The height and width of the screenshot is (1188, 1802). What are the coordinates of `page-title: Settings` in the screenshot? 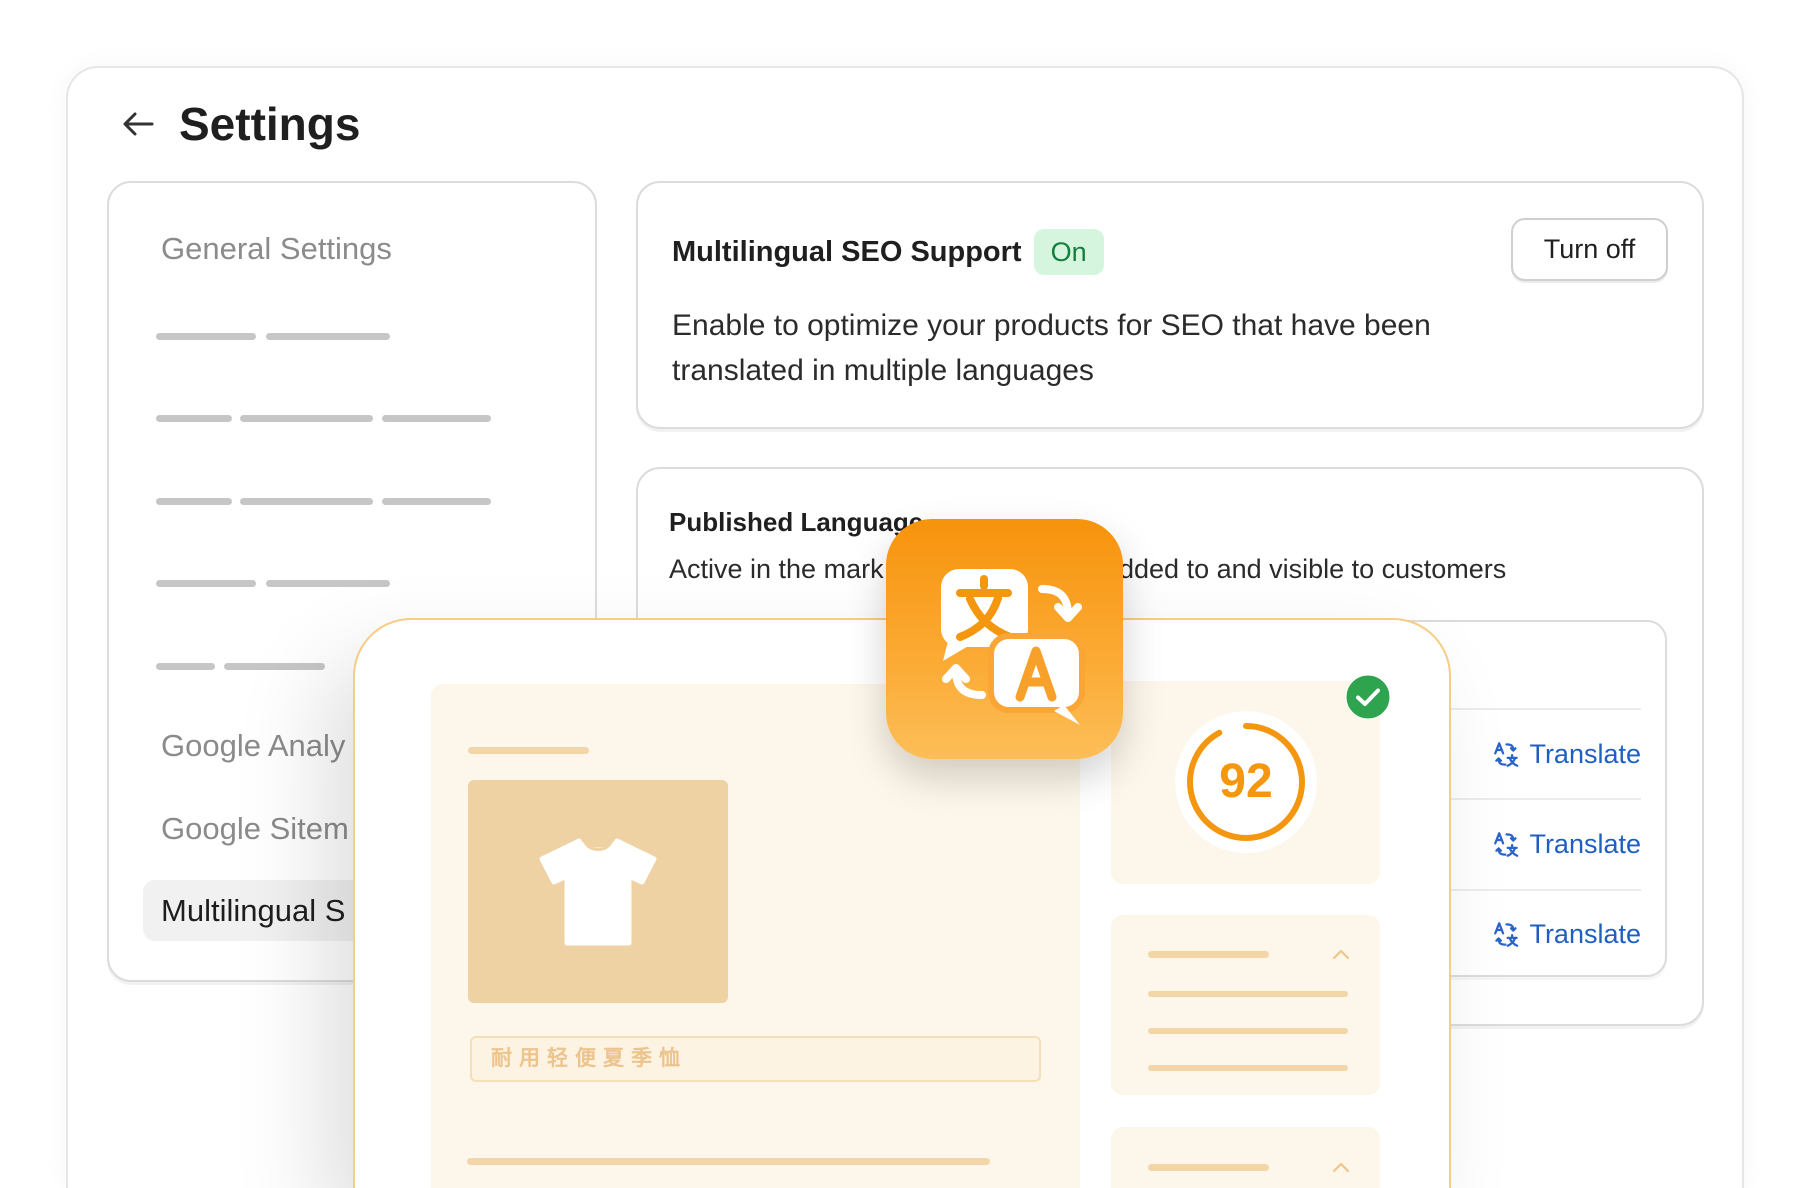 It's located at (270, 124).